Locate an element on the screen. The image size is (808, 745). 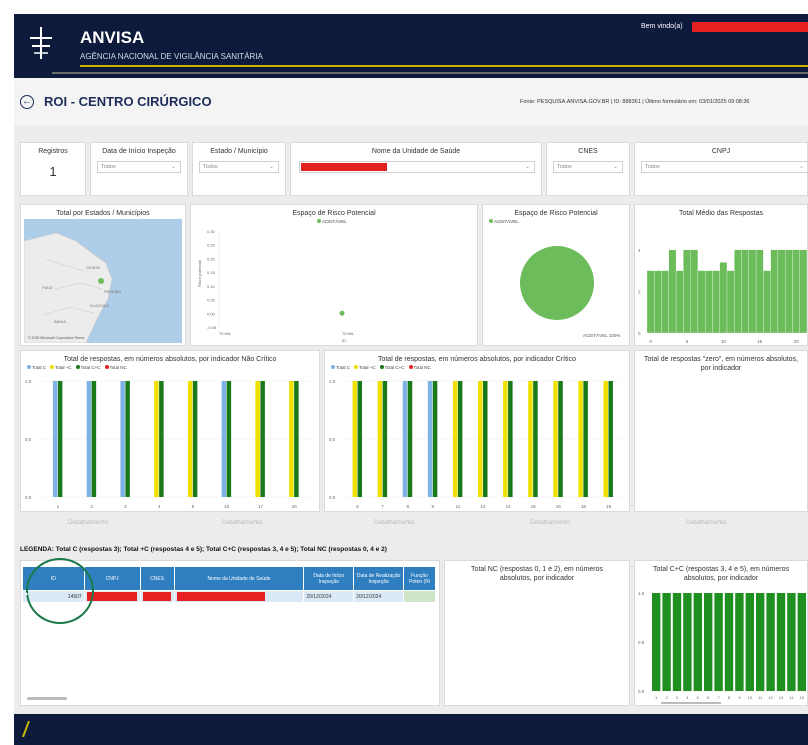
risk-pie-chart: ACEITÁVEL 100% is located at coordinates (557, 287).